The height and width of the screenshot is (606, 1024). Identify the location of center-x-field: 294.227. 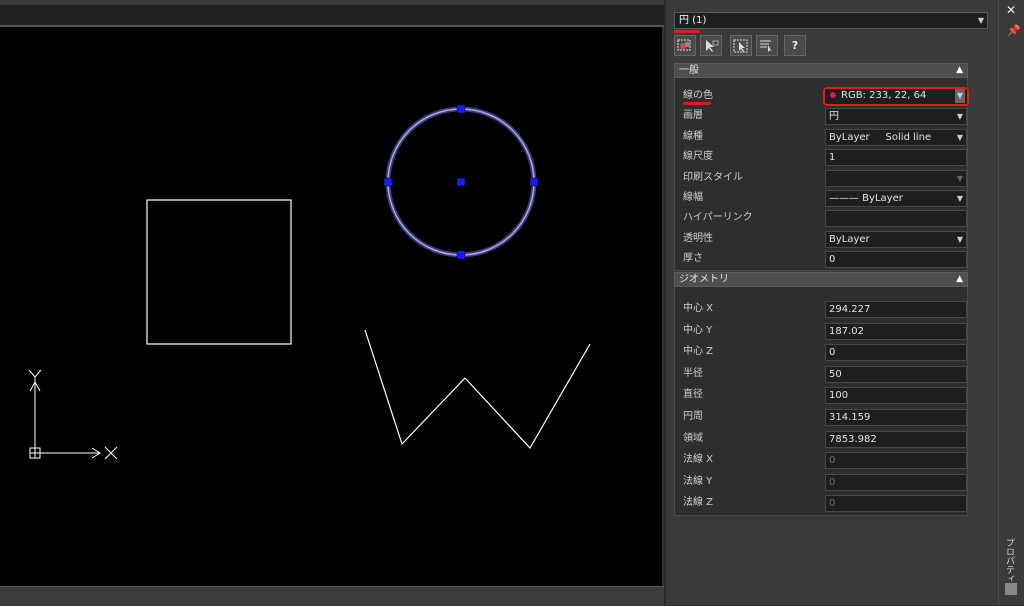
(896, 309).